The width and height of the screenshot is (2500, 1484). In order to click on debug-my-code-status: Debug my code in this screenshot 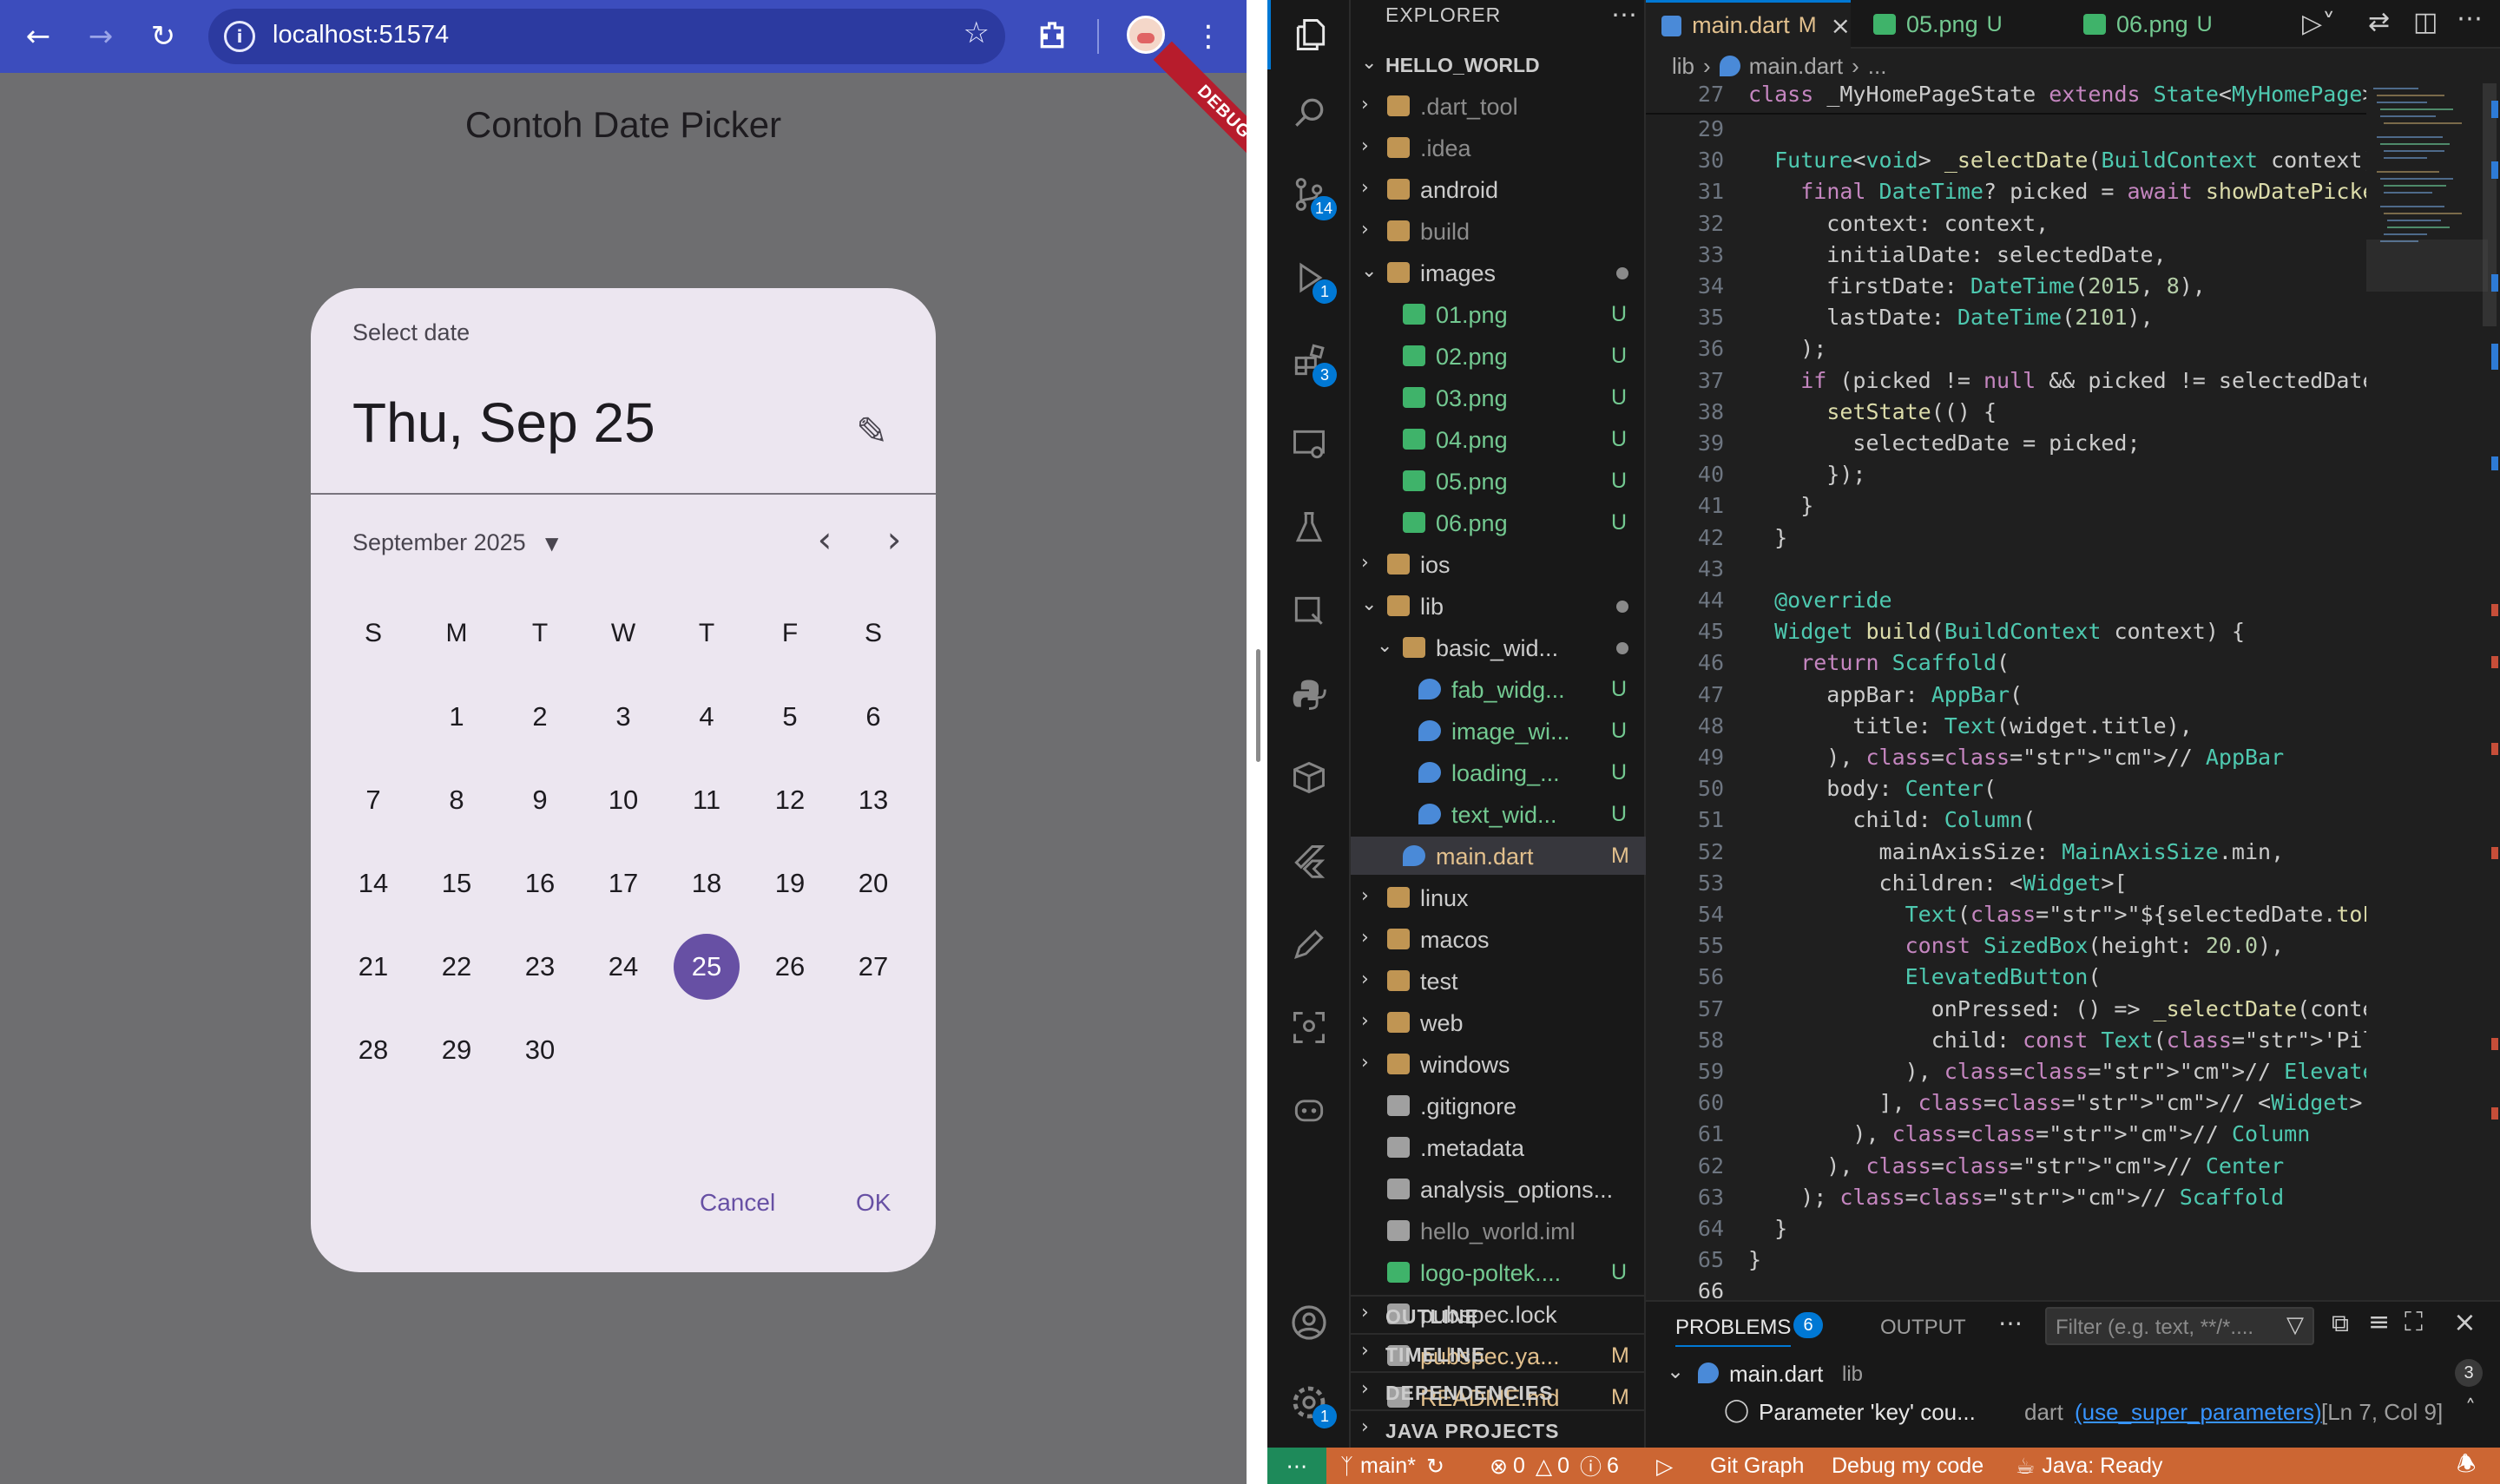, I will do `click(1908, 1466)`.